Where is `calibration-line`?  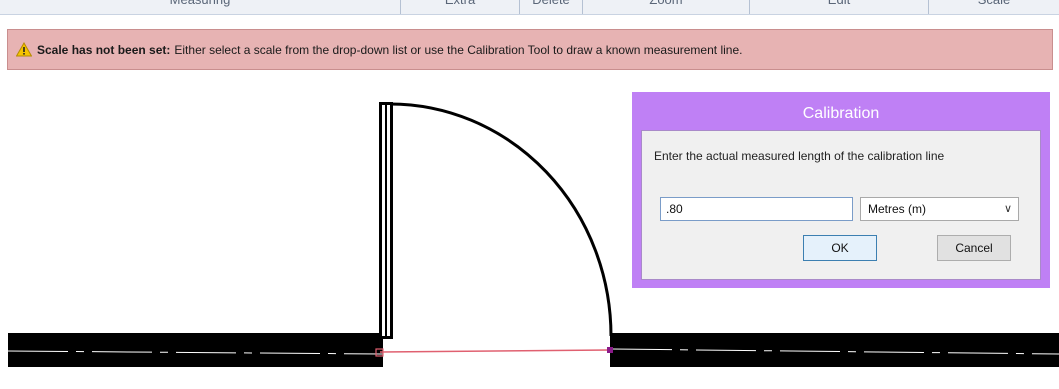 calibration-line is located at coordinates (495, 351).